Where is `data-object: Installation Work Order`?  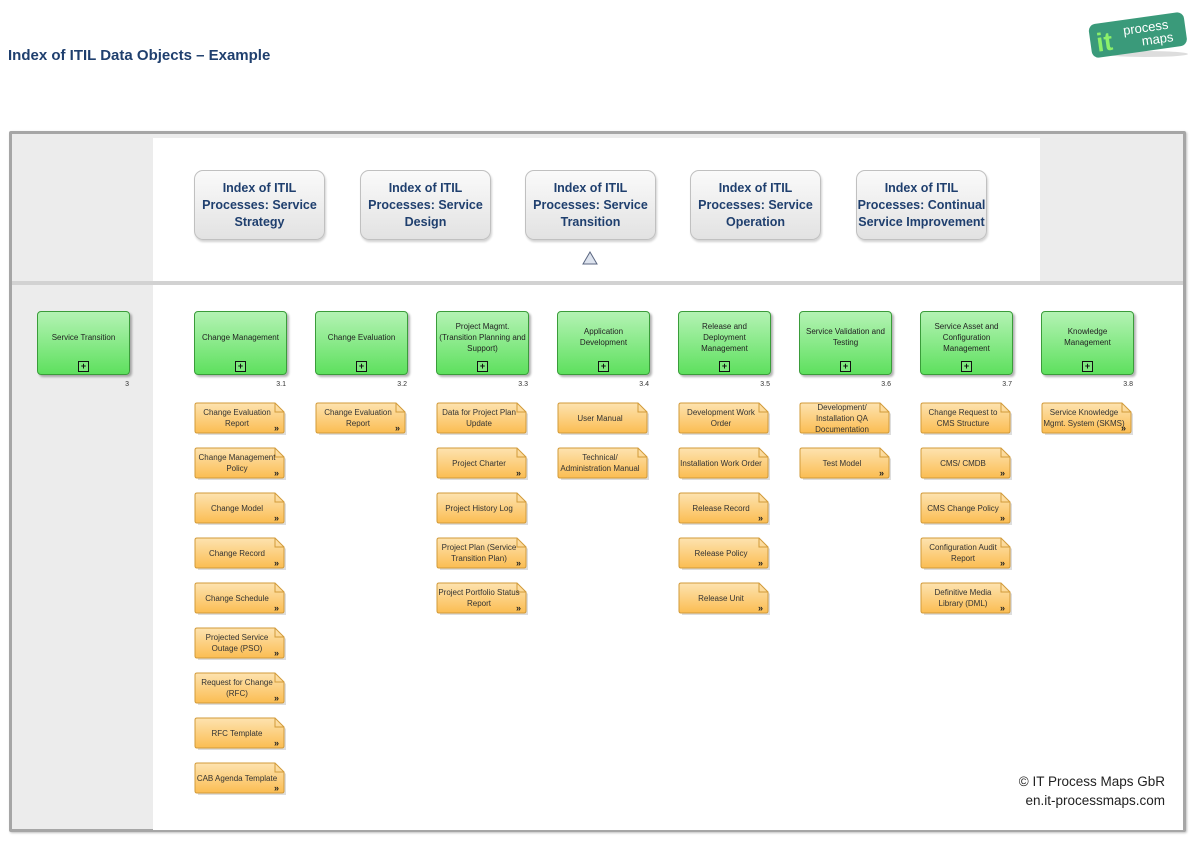
data-object: Installation Work Order is located at coordinates (724, 464).